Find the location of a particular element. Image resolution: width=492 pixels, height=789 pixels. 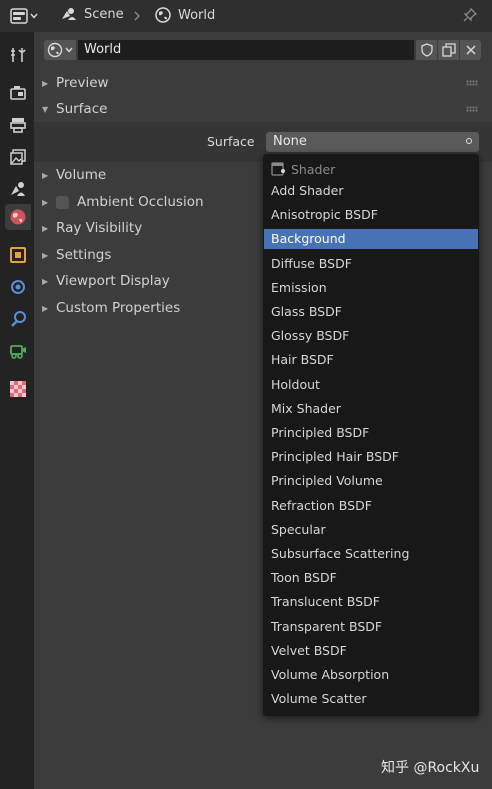

properties-tab-strip is located at coordinates (17, 410).